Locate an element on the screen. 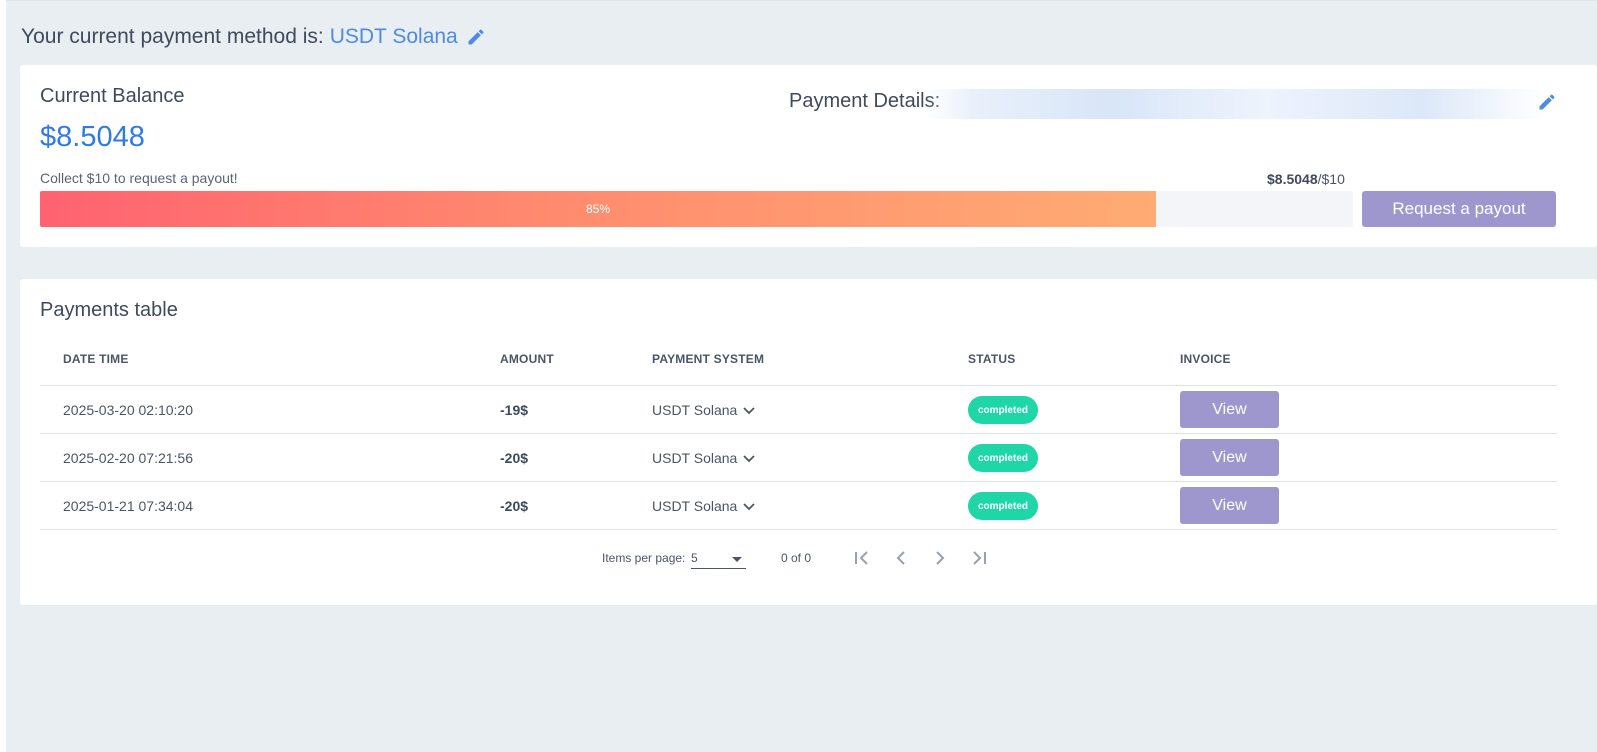  method-value: USDT Solana is located at coordinates (394, 37).